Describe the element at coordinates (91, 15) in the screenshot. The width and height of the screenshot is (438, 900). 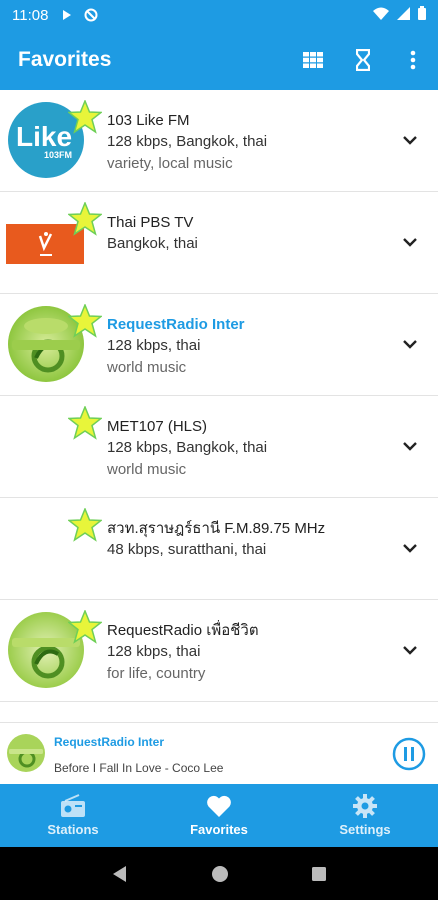
I see `data-saver-icon` at that location.